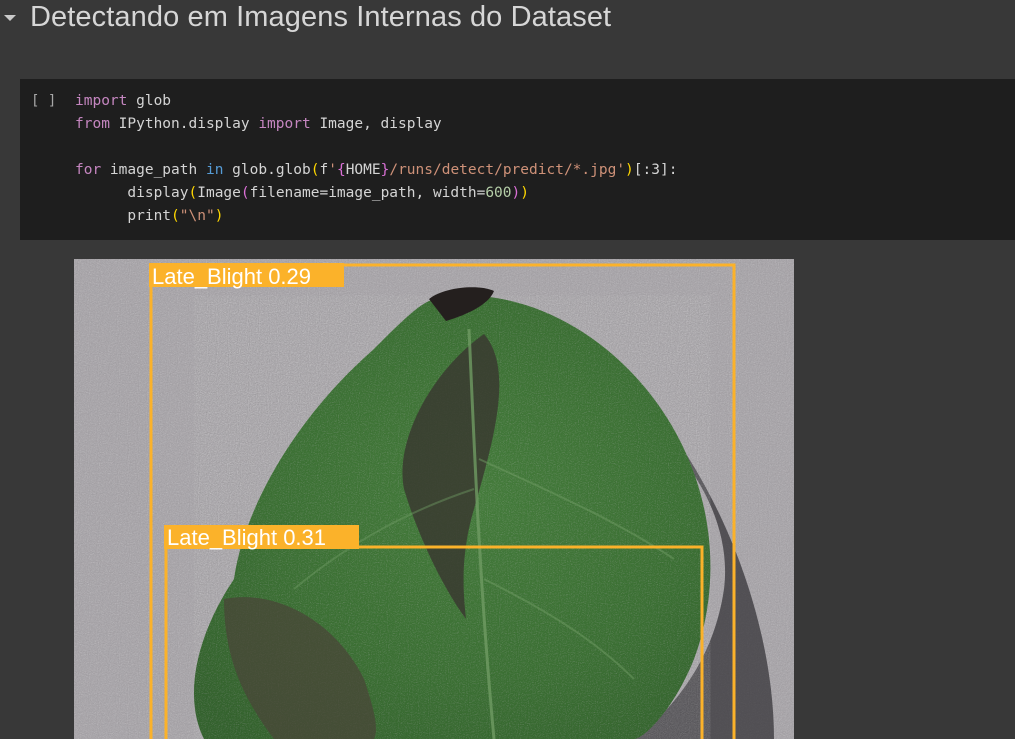 The width and height of the screenshot is (1015, 739). I want to click on caret-down-icon, so click(10, 18).